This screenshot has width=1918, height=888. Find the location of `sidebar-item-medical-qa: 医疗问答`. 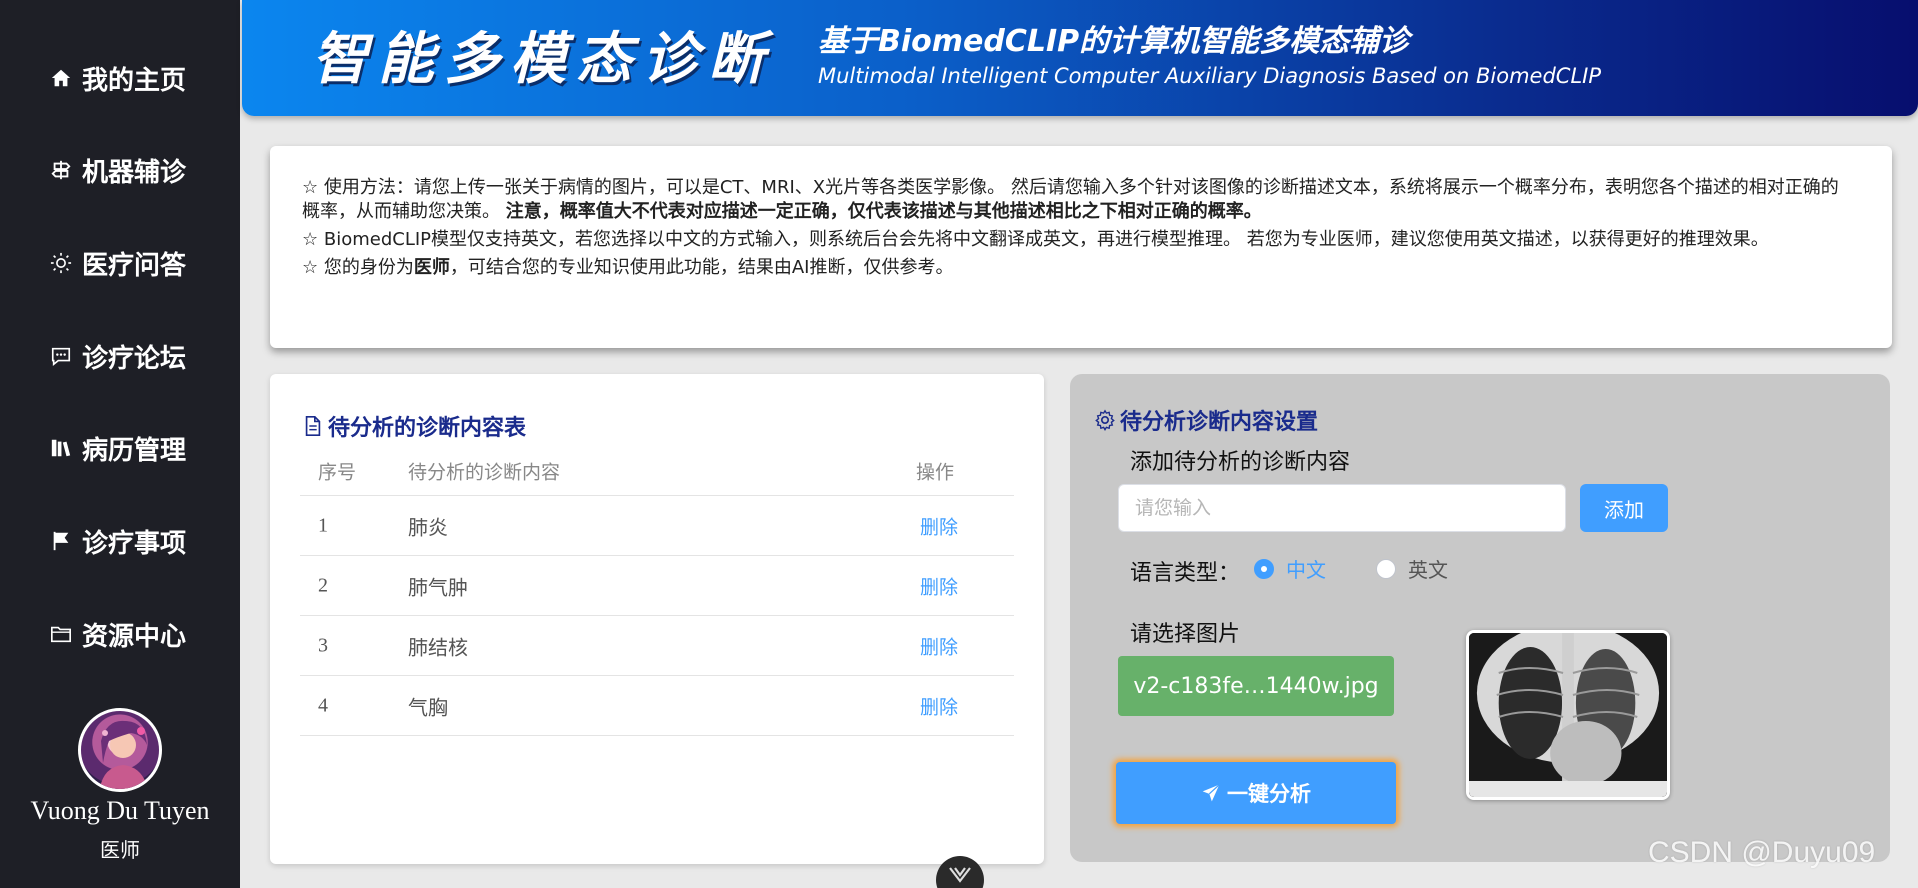

sidebar-item-medical-qa: 医疗问答 is located at coordinates (117, 263).